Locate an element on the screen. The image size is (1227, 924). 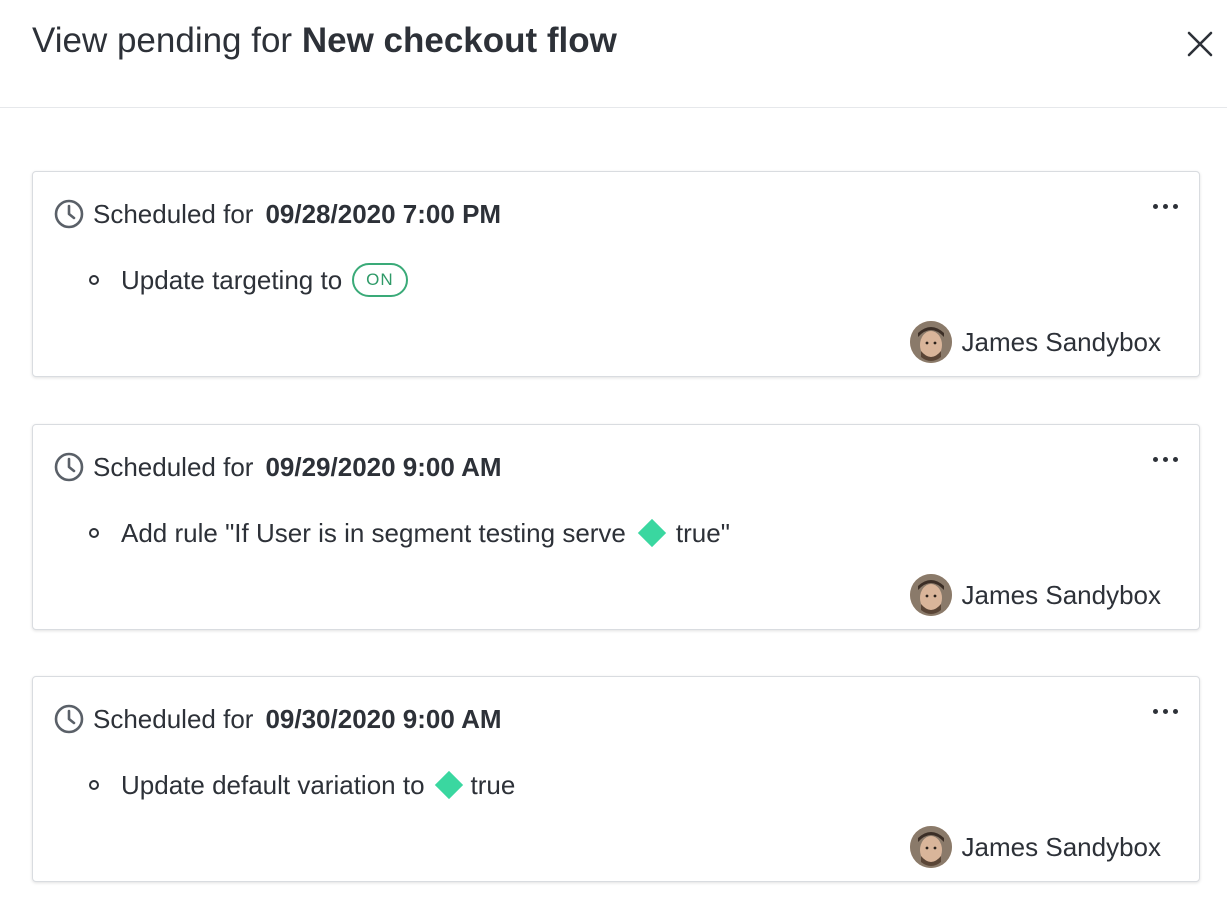
schedule-line: Scheduled for 09/29/2020 9:00 AM is located at coordinates (277, 467).